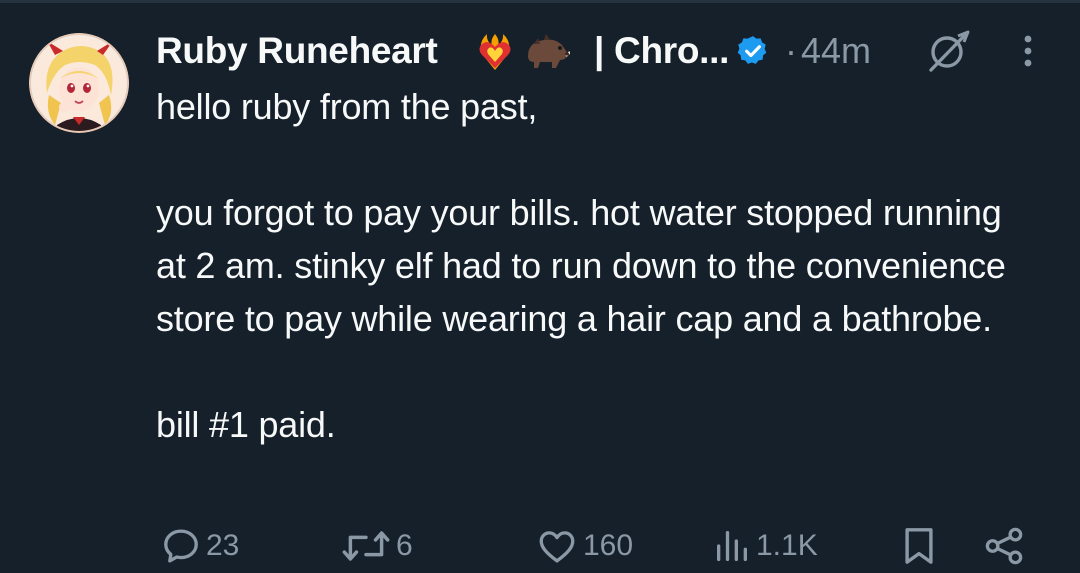  Describe the element at coordinates (366, 546) in the screenshot. I see `repost-icon` at that location.